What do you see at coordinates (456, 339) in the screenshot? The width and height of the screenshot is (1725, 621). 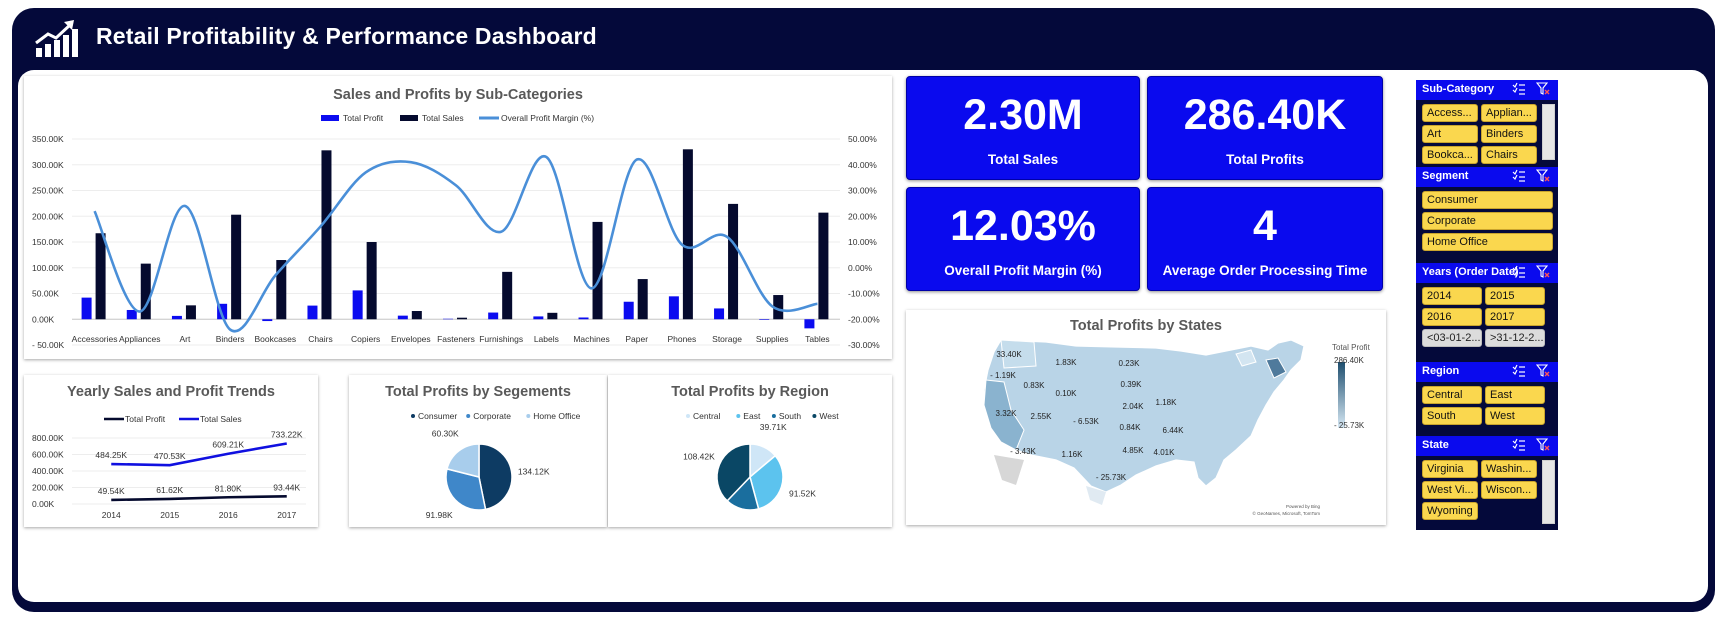 I see `category-label: Fasteners` at bounding box center [456, 339].